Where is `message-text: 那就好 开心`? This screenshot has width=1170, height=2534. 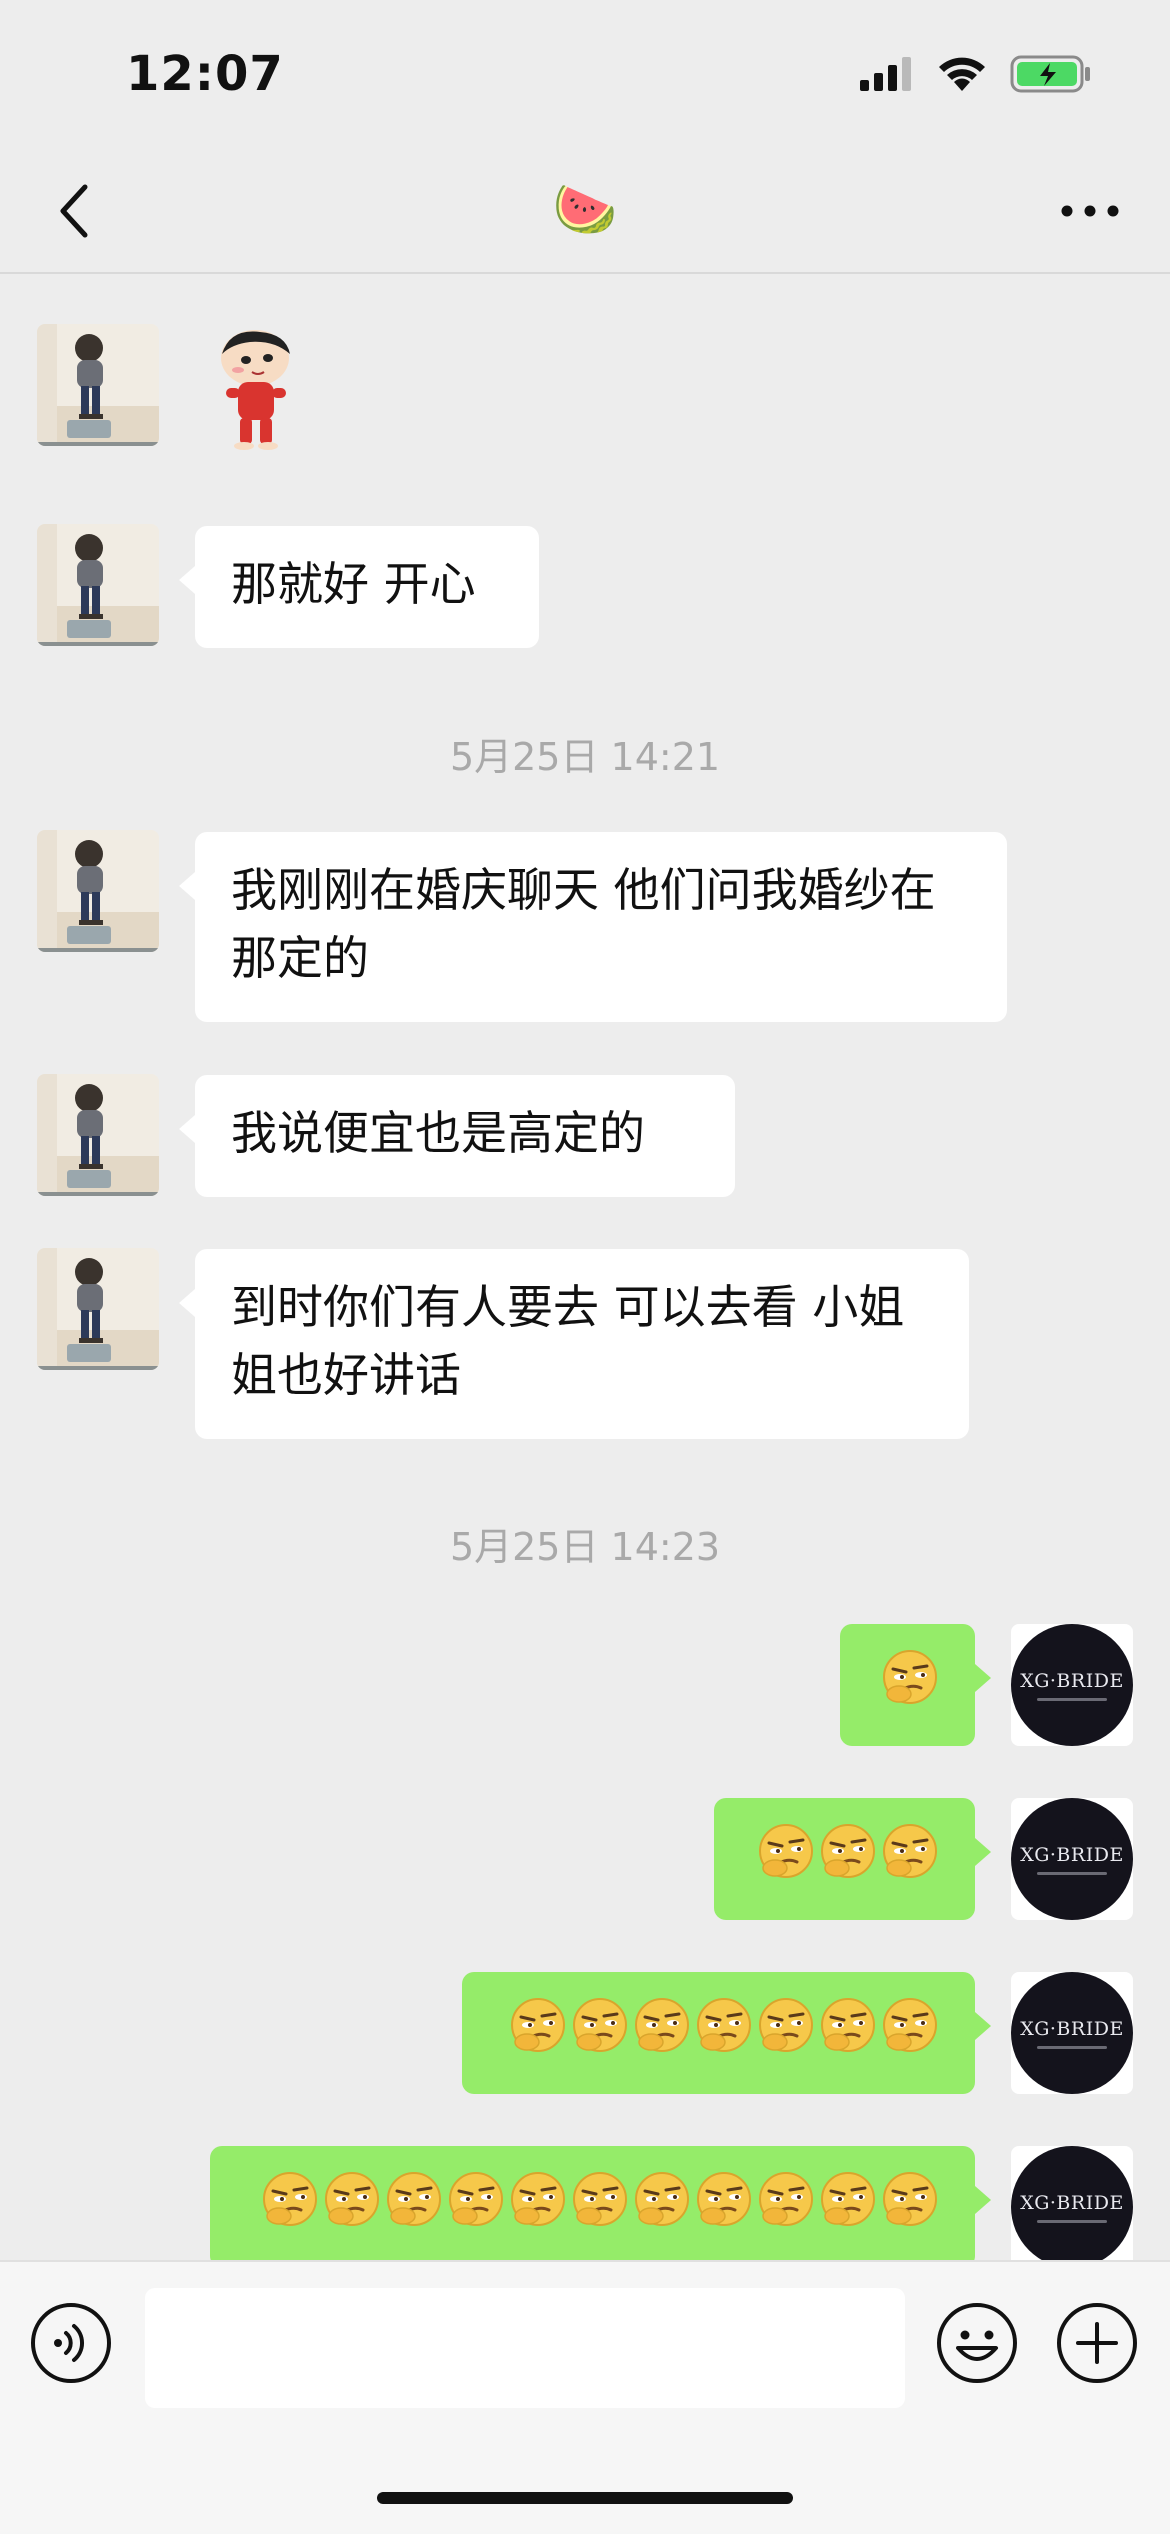 message-text: 那就好 开心 is located at coordinates (353, 584).